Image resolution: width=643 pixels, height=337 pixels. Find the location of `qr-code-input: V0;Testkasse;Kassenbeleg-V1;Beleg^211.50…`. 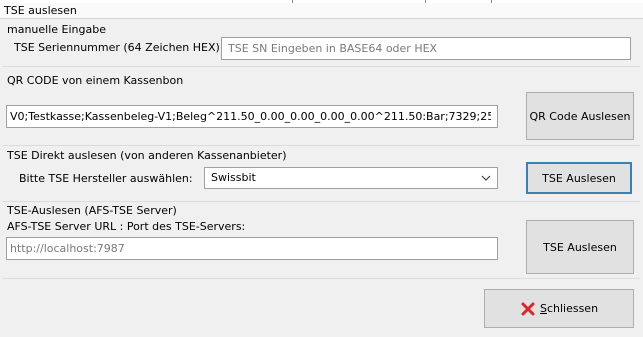

qr-code-input: V0;Testkasse;Kassenbeleg-V1;Beleg^211.50… is located at coordinates (252, 116).